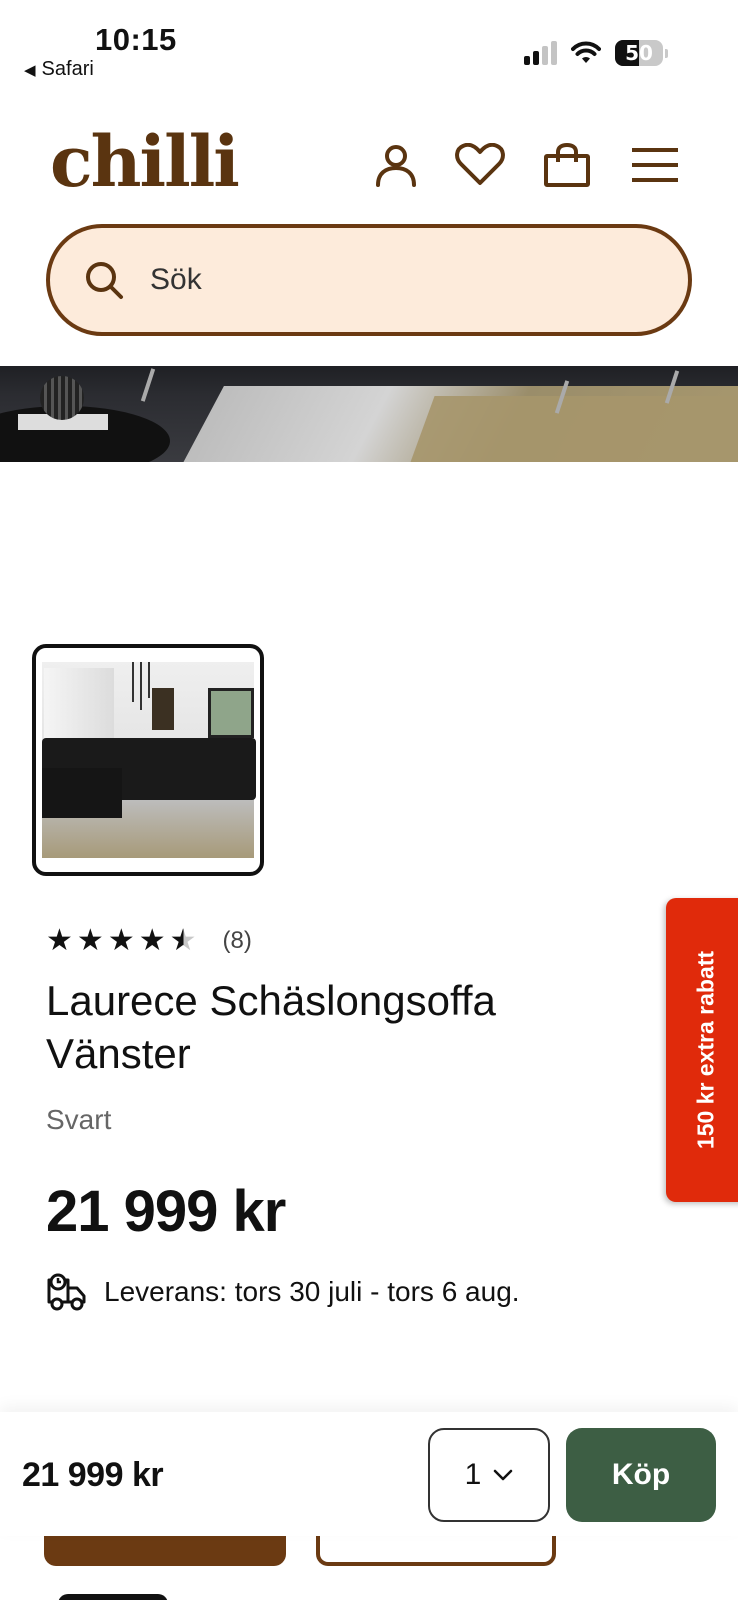 This screenshot has width=738, height=1600. Describe the element at coordinates (113, 1597) in the screenshot. I see `partial-element` at that location.